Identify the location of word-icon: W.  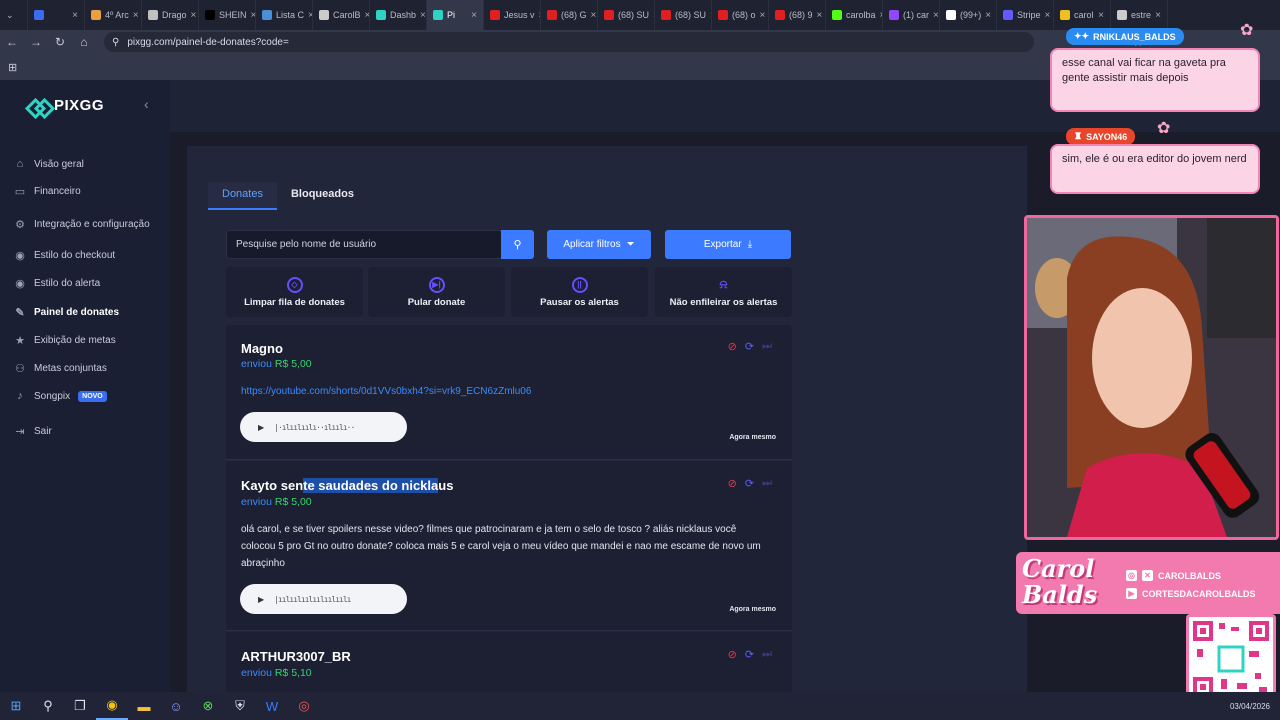
(272, 706).